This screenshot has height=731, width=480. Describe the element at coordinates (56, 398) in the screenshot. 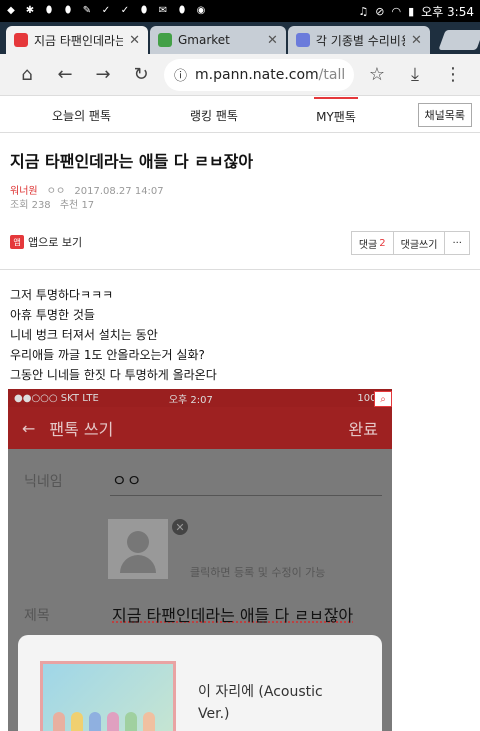

I see `embedded-carrier: ●●○○○ SKT LTE` at that location.